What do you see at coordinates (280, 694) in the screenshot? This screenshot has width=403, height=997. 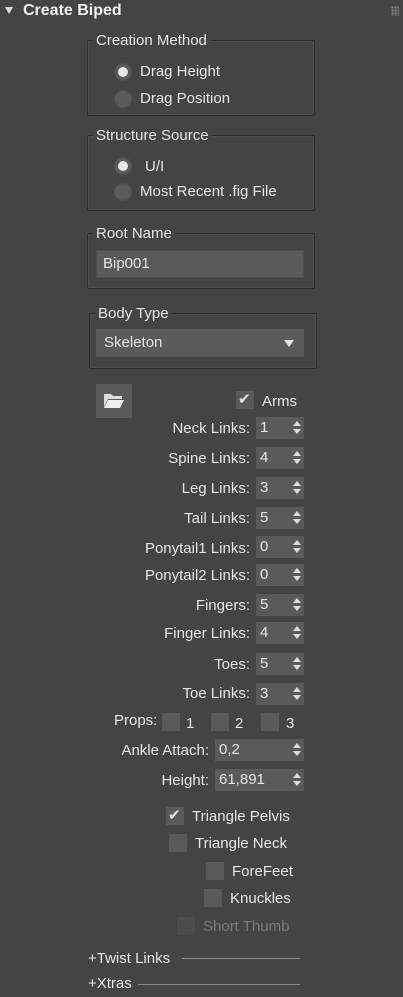 I see `toe-links-spinner: 3` at bounding box center [280, 694].